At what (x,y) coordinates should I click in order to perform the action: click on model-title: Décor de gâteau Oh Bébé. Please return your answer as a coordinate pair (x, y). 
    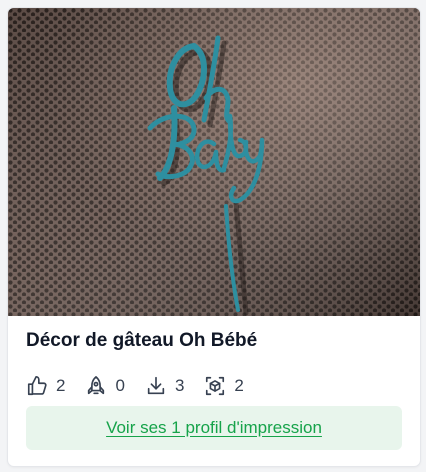
    Looking at the image, I should click on (141, 341).